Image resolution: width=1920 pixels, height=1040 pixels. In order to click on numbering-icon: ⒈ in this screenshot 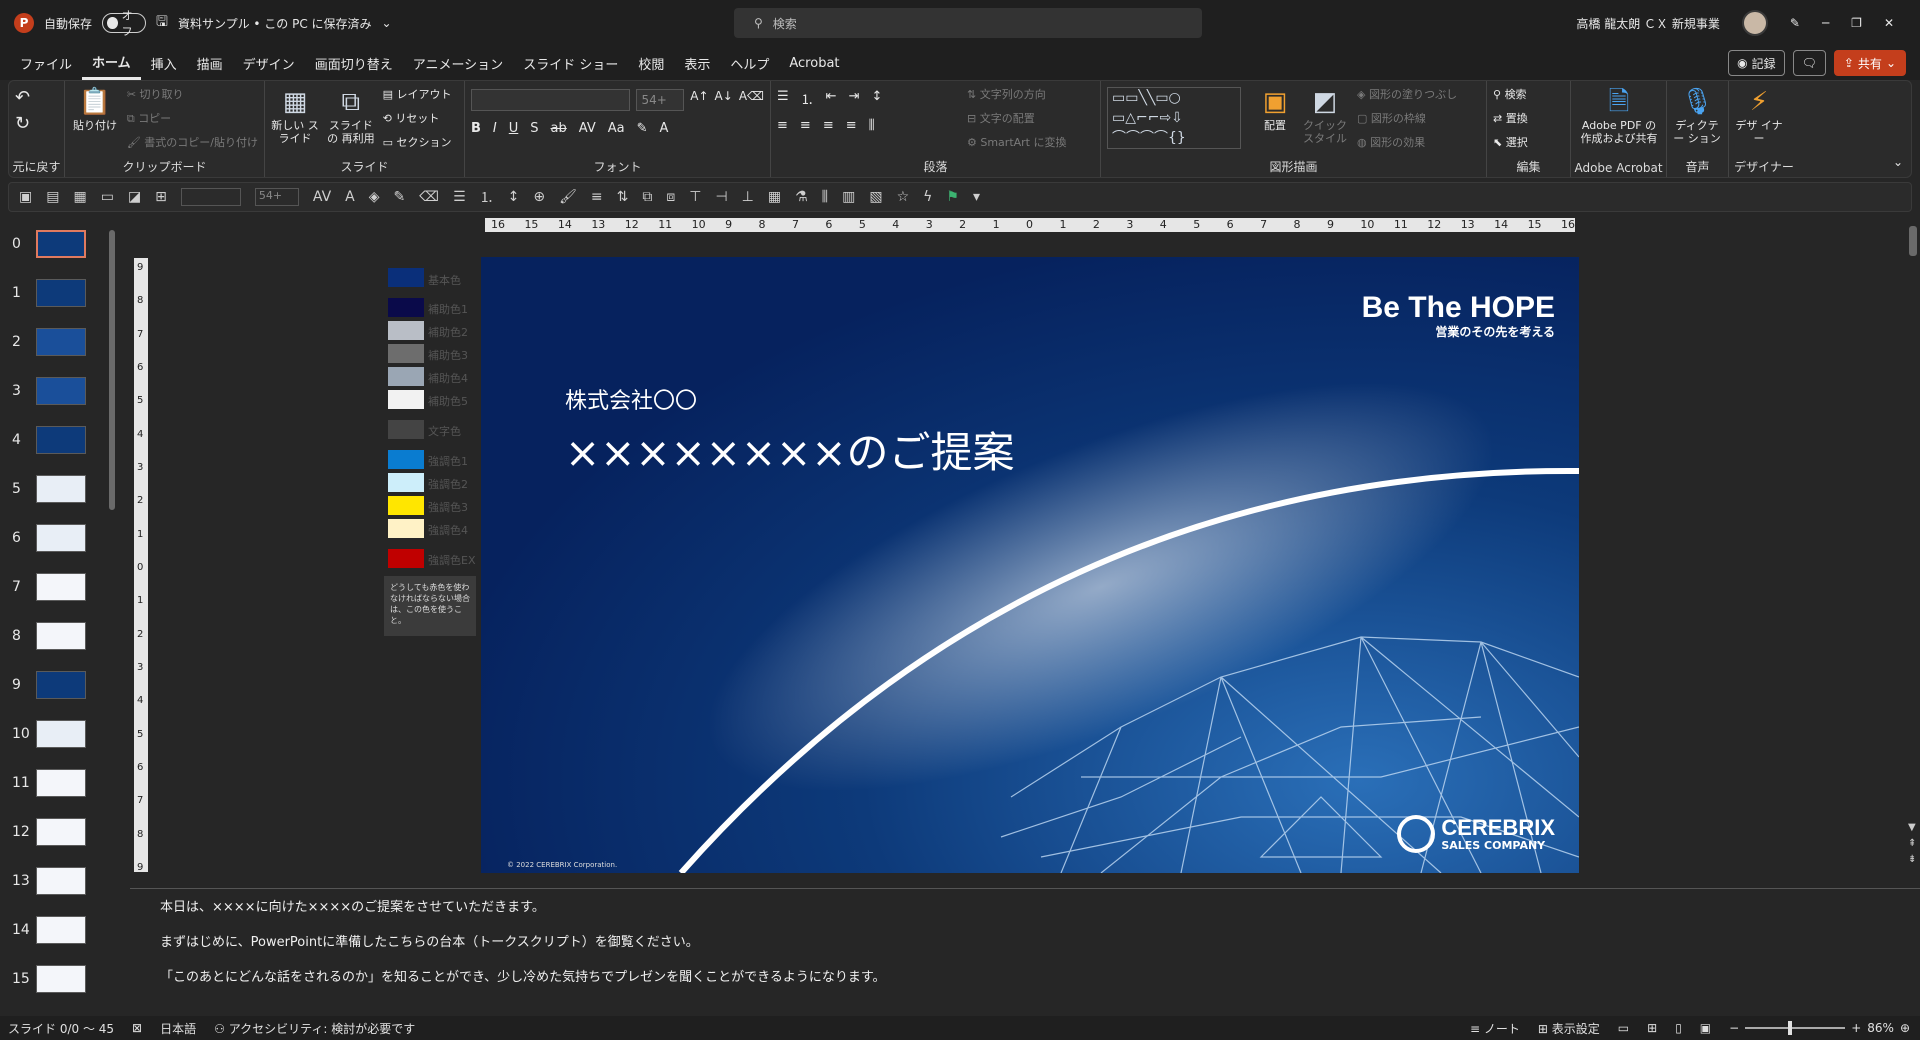, I will do `click(807, 98)`.